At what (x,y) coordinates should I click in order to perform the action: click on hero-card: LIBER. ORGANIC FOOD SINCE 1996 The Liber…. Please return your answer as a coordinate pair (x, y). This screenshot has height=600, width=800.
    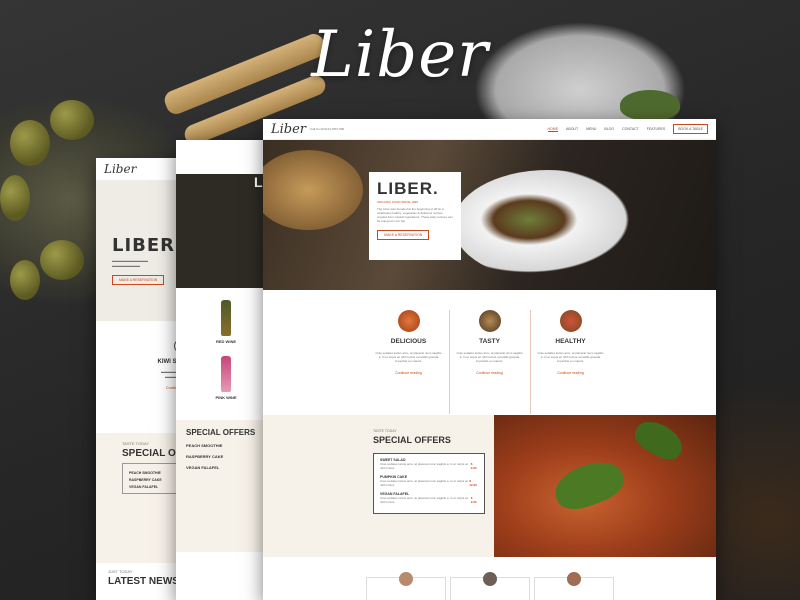
    Looking at the image, I should click on (415, 216).